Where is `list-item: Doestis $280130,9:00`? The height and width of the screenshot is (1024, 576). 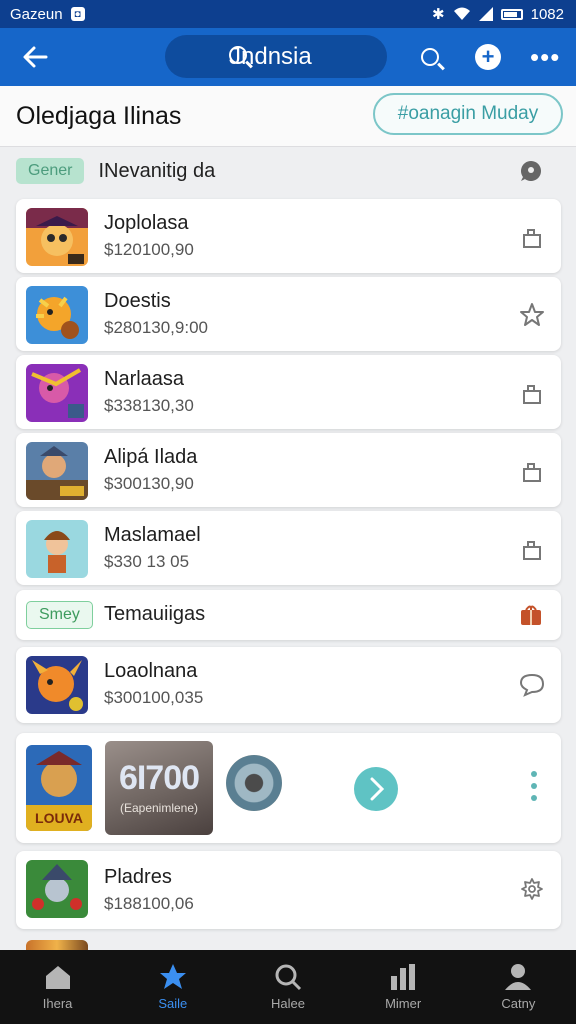 list-item: Doestis $280130,9:00 is located at coordinates (288, 314).